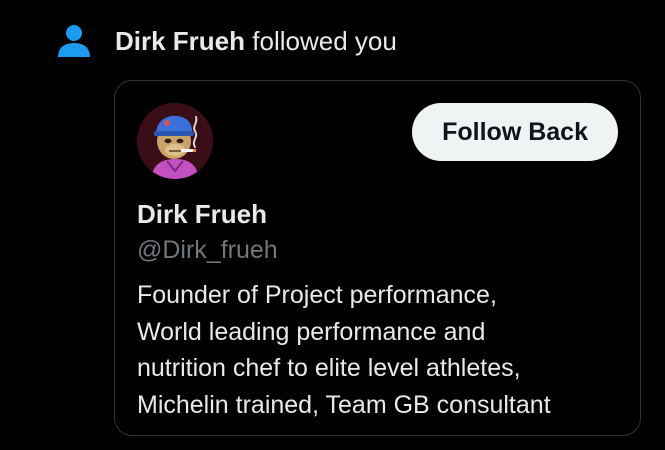 The width and height of the screenshot is (665, 450). Describe the element at coordinates (317, 295) in the screenshot. I see `bio-line: Founder of Project performance,` at that location.